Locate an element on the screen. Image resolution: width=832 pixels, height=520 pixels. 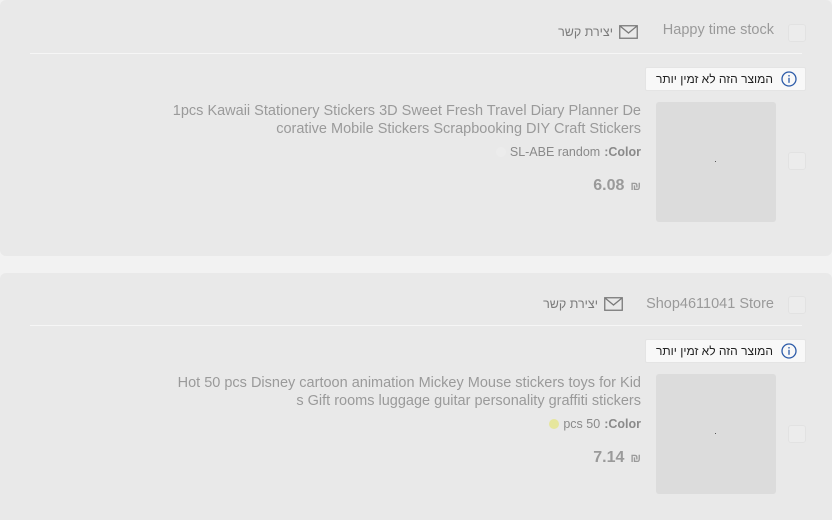
variant-value: 50 pcs is located at coordinates (582, 424).